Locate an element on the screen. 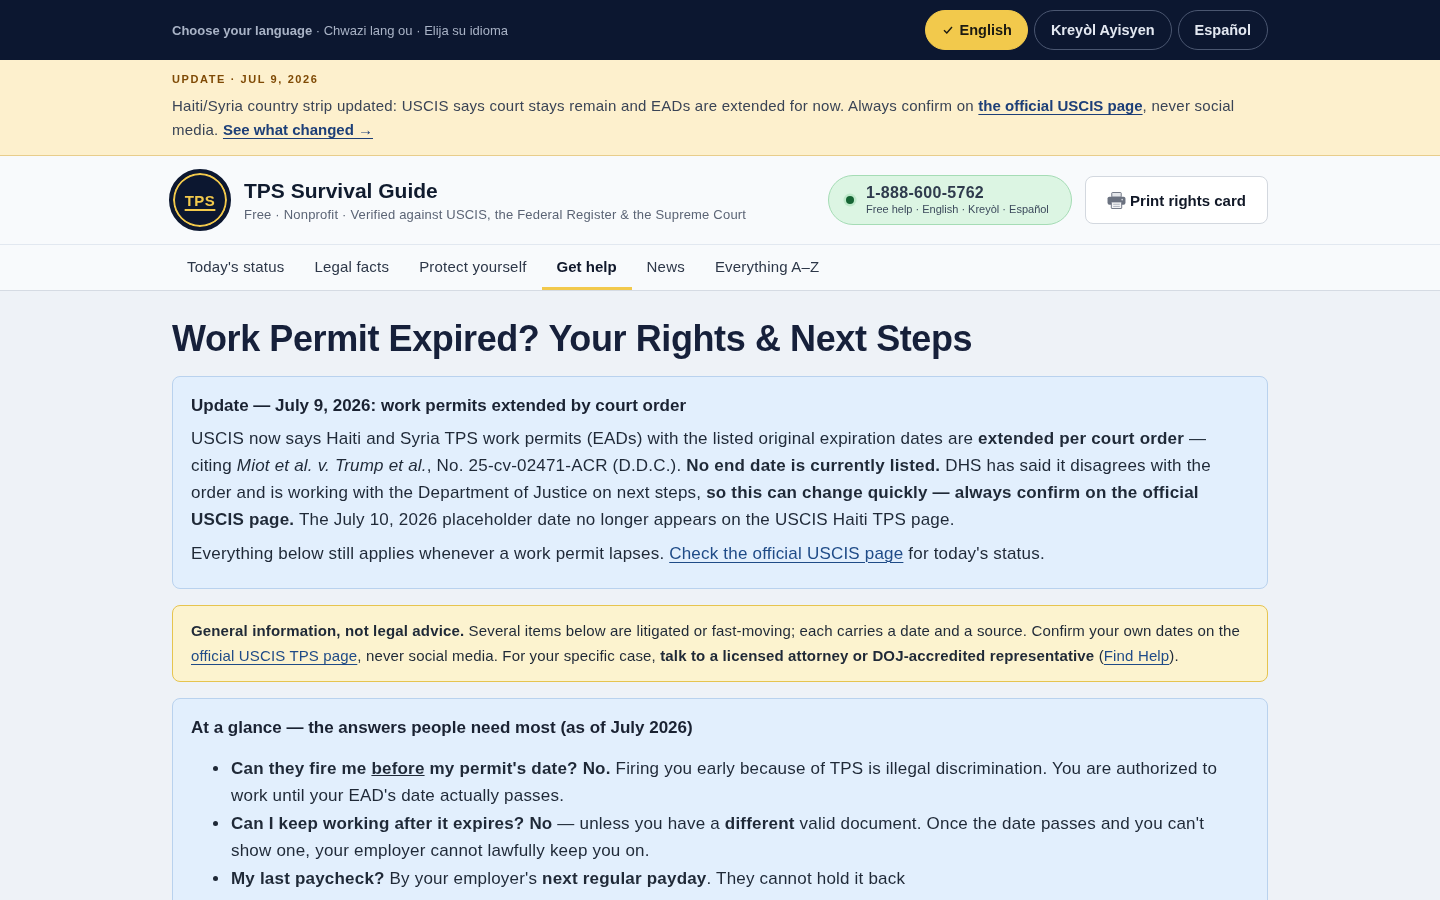  inline-link: Check the official USCIS page is located at coordinates (786, 553).